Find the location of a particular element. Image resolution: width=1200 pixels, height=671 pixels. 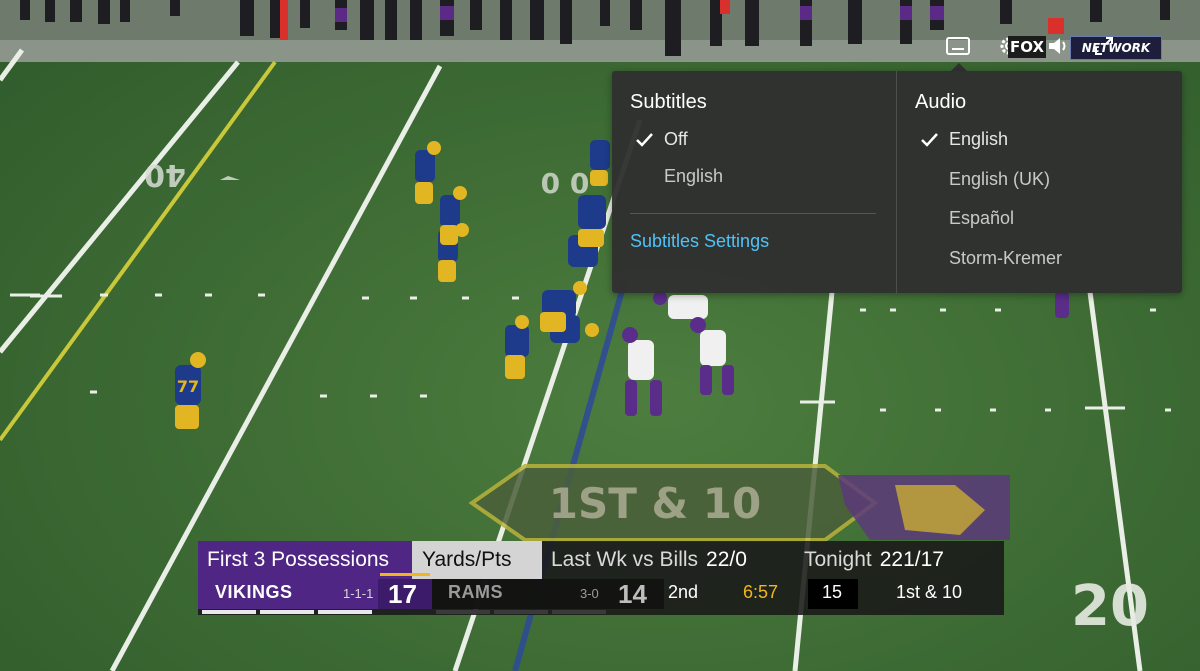

network-logo-suffix: NETWORK is located at coordinates (1116, 48).